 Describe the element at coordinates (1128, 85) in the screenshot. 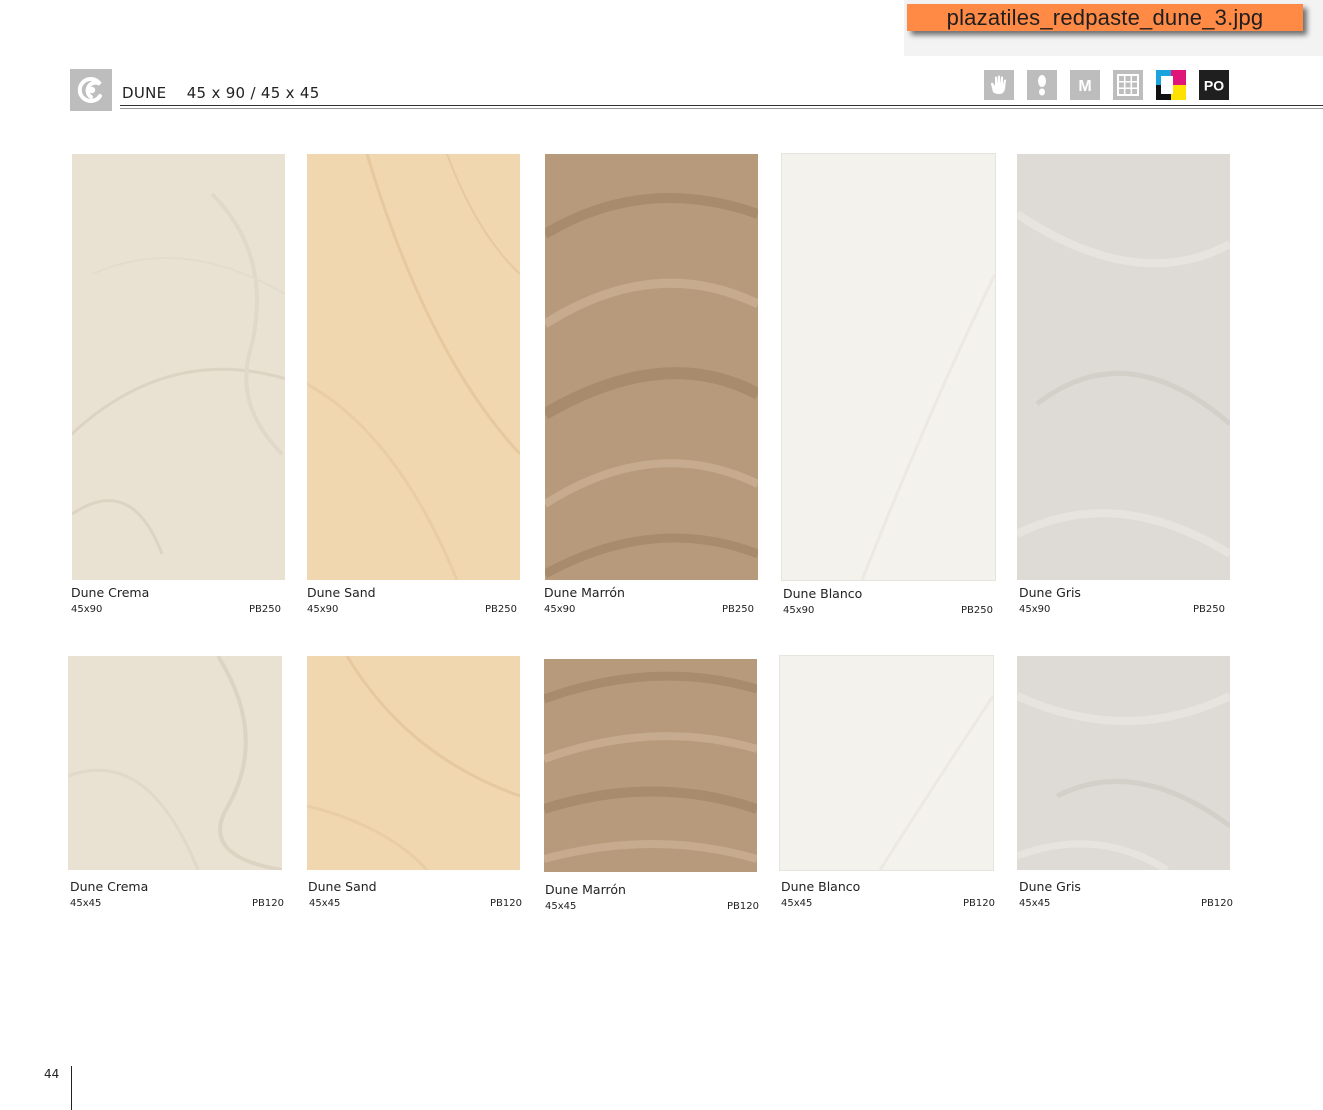

I see `grid-icon` at that location.